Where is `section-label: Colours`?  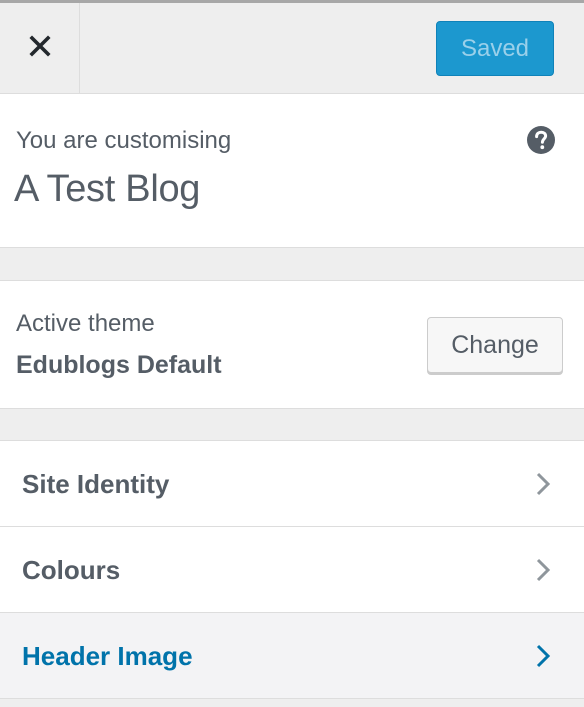 section-label: Colours is located at coordinates (71, 570).